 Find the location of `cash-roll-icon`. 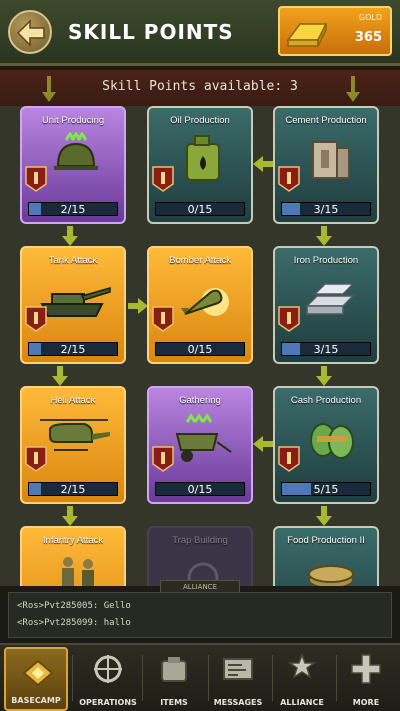

cash-roll-icon is located at coordinates (332, 441).